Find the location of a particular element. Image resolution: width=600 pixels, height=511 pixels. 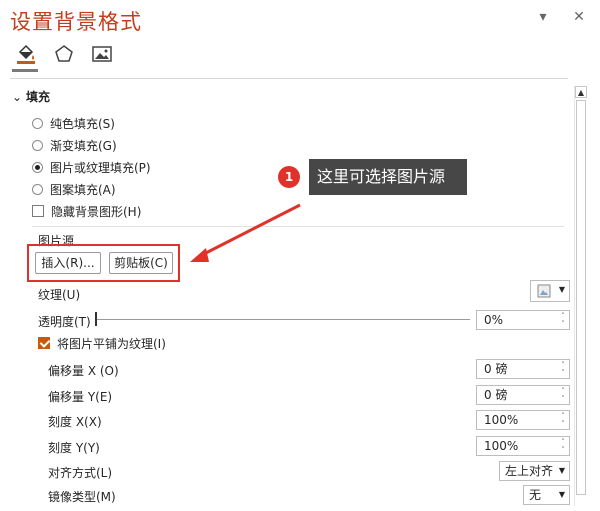

transparency-slider-thumb is located at coordinates (96, 319).